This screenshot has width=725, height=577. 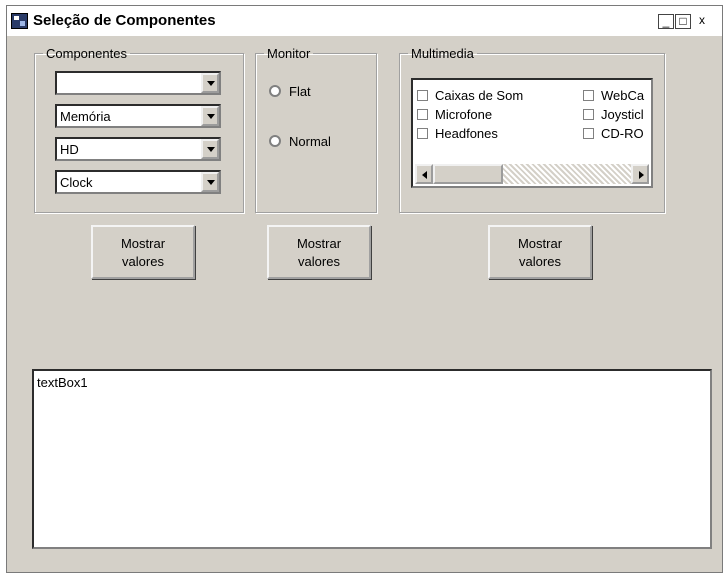 I want to click on maximize-button: □, so click(x=683, y=21).